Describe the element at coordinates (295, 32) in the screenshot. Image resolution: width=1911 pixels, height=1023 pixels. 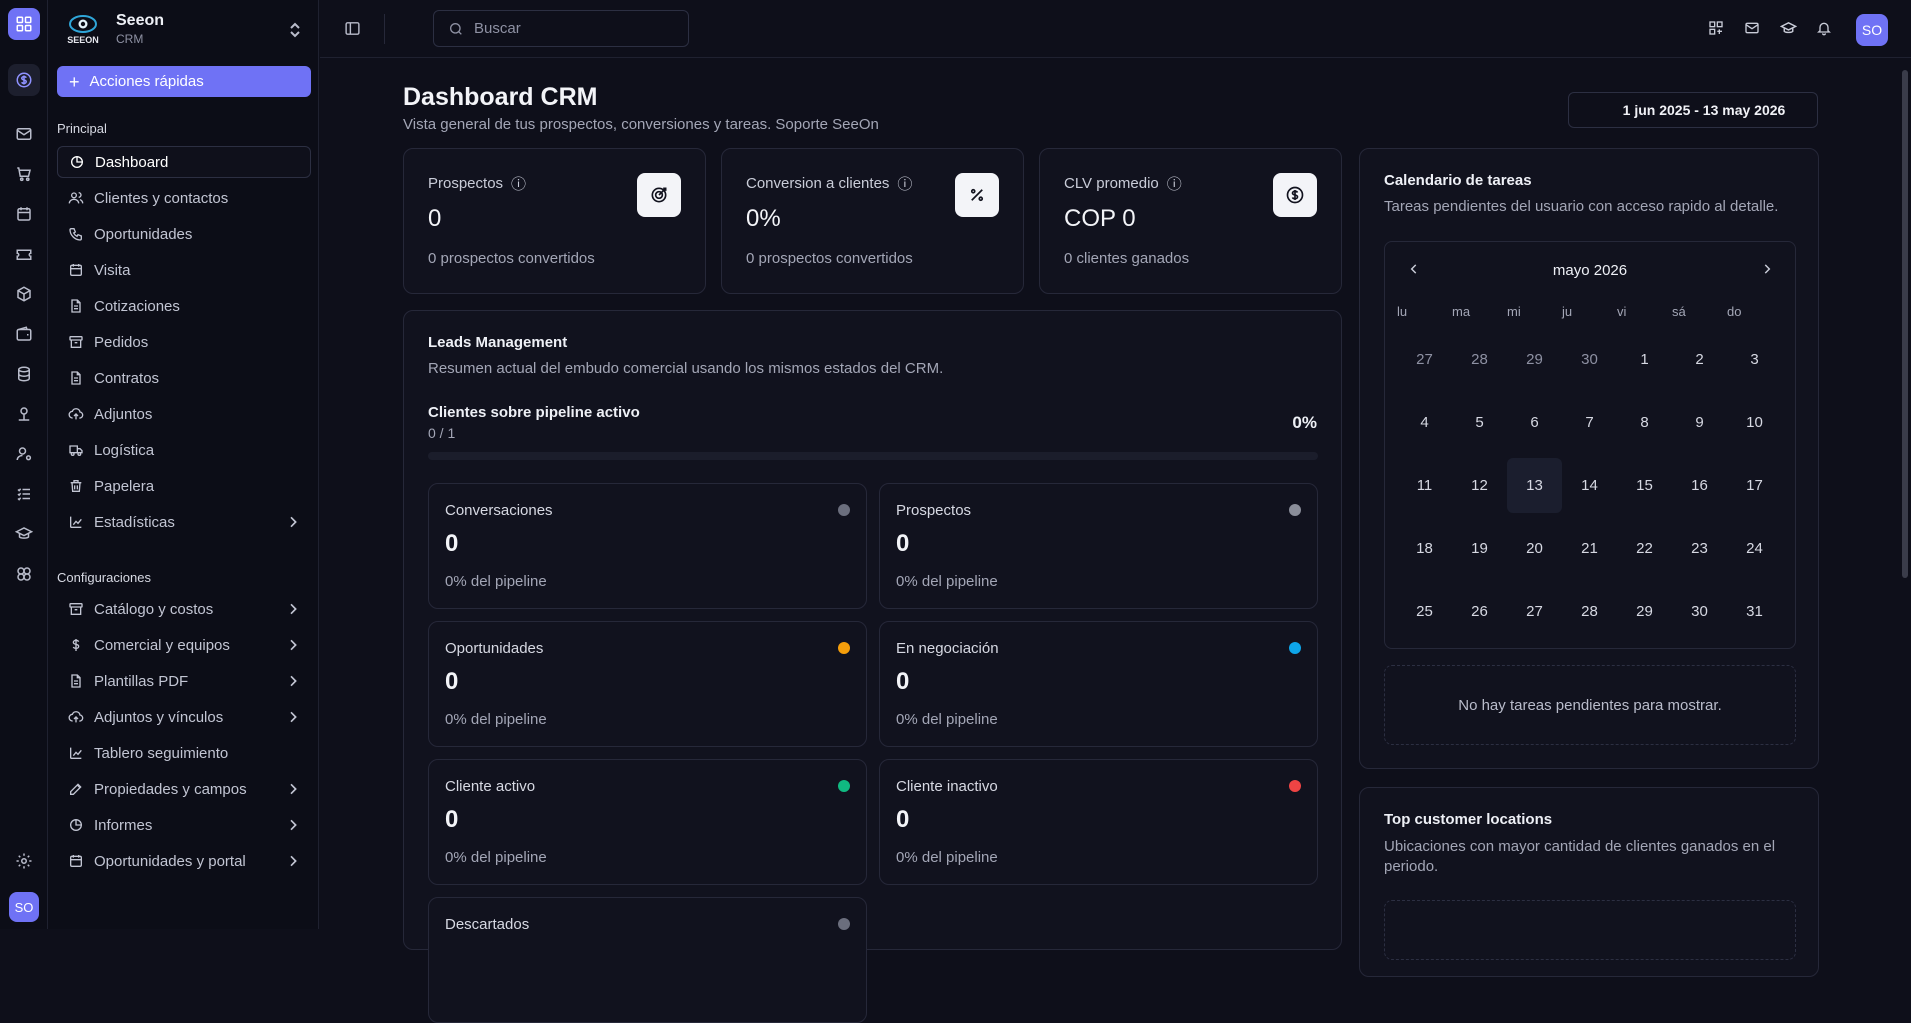
I see `chevrons-up-down-icon` at that location.